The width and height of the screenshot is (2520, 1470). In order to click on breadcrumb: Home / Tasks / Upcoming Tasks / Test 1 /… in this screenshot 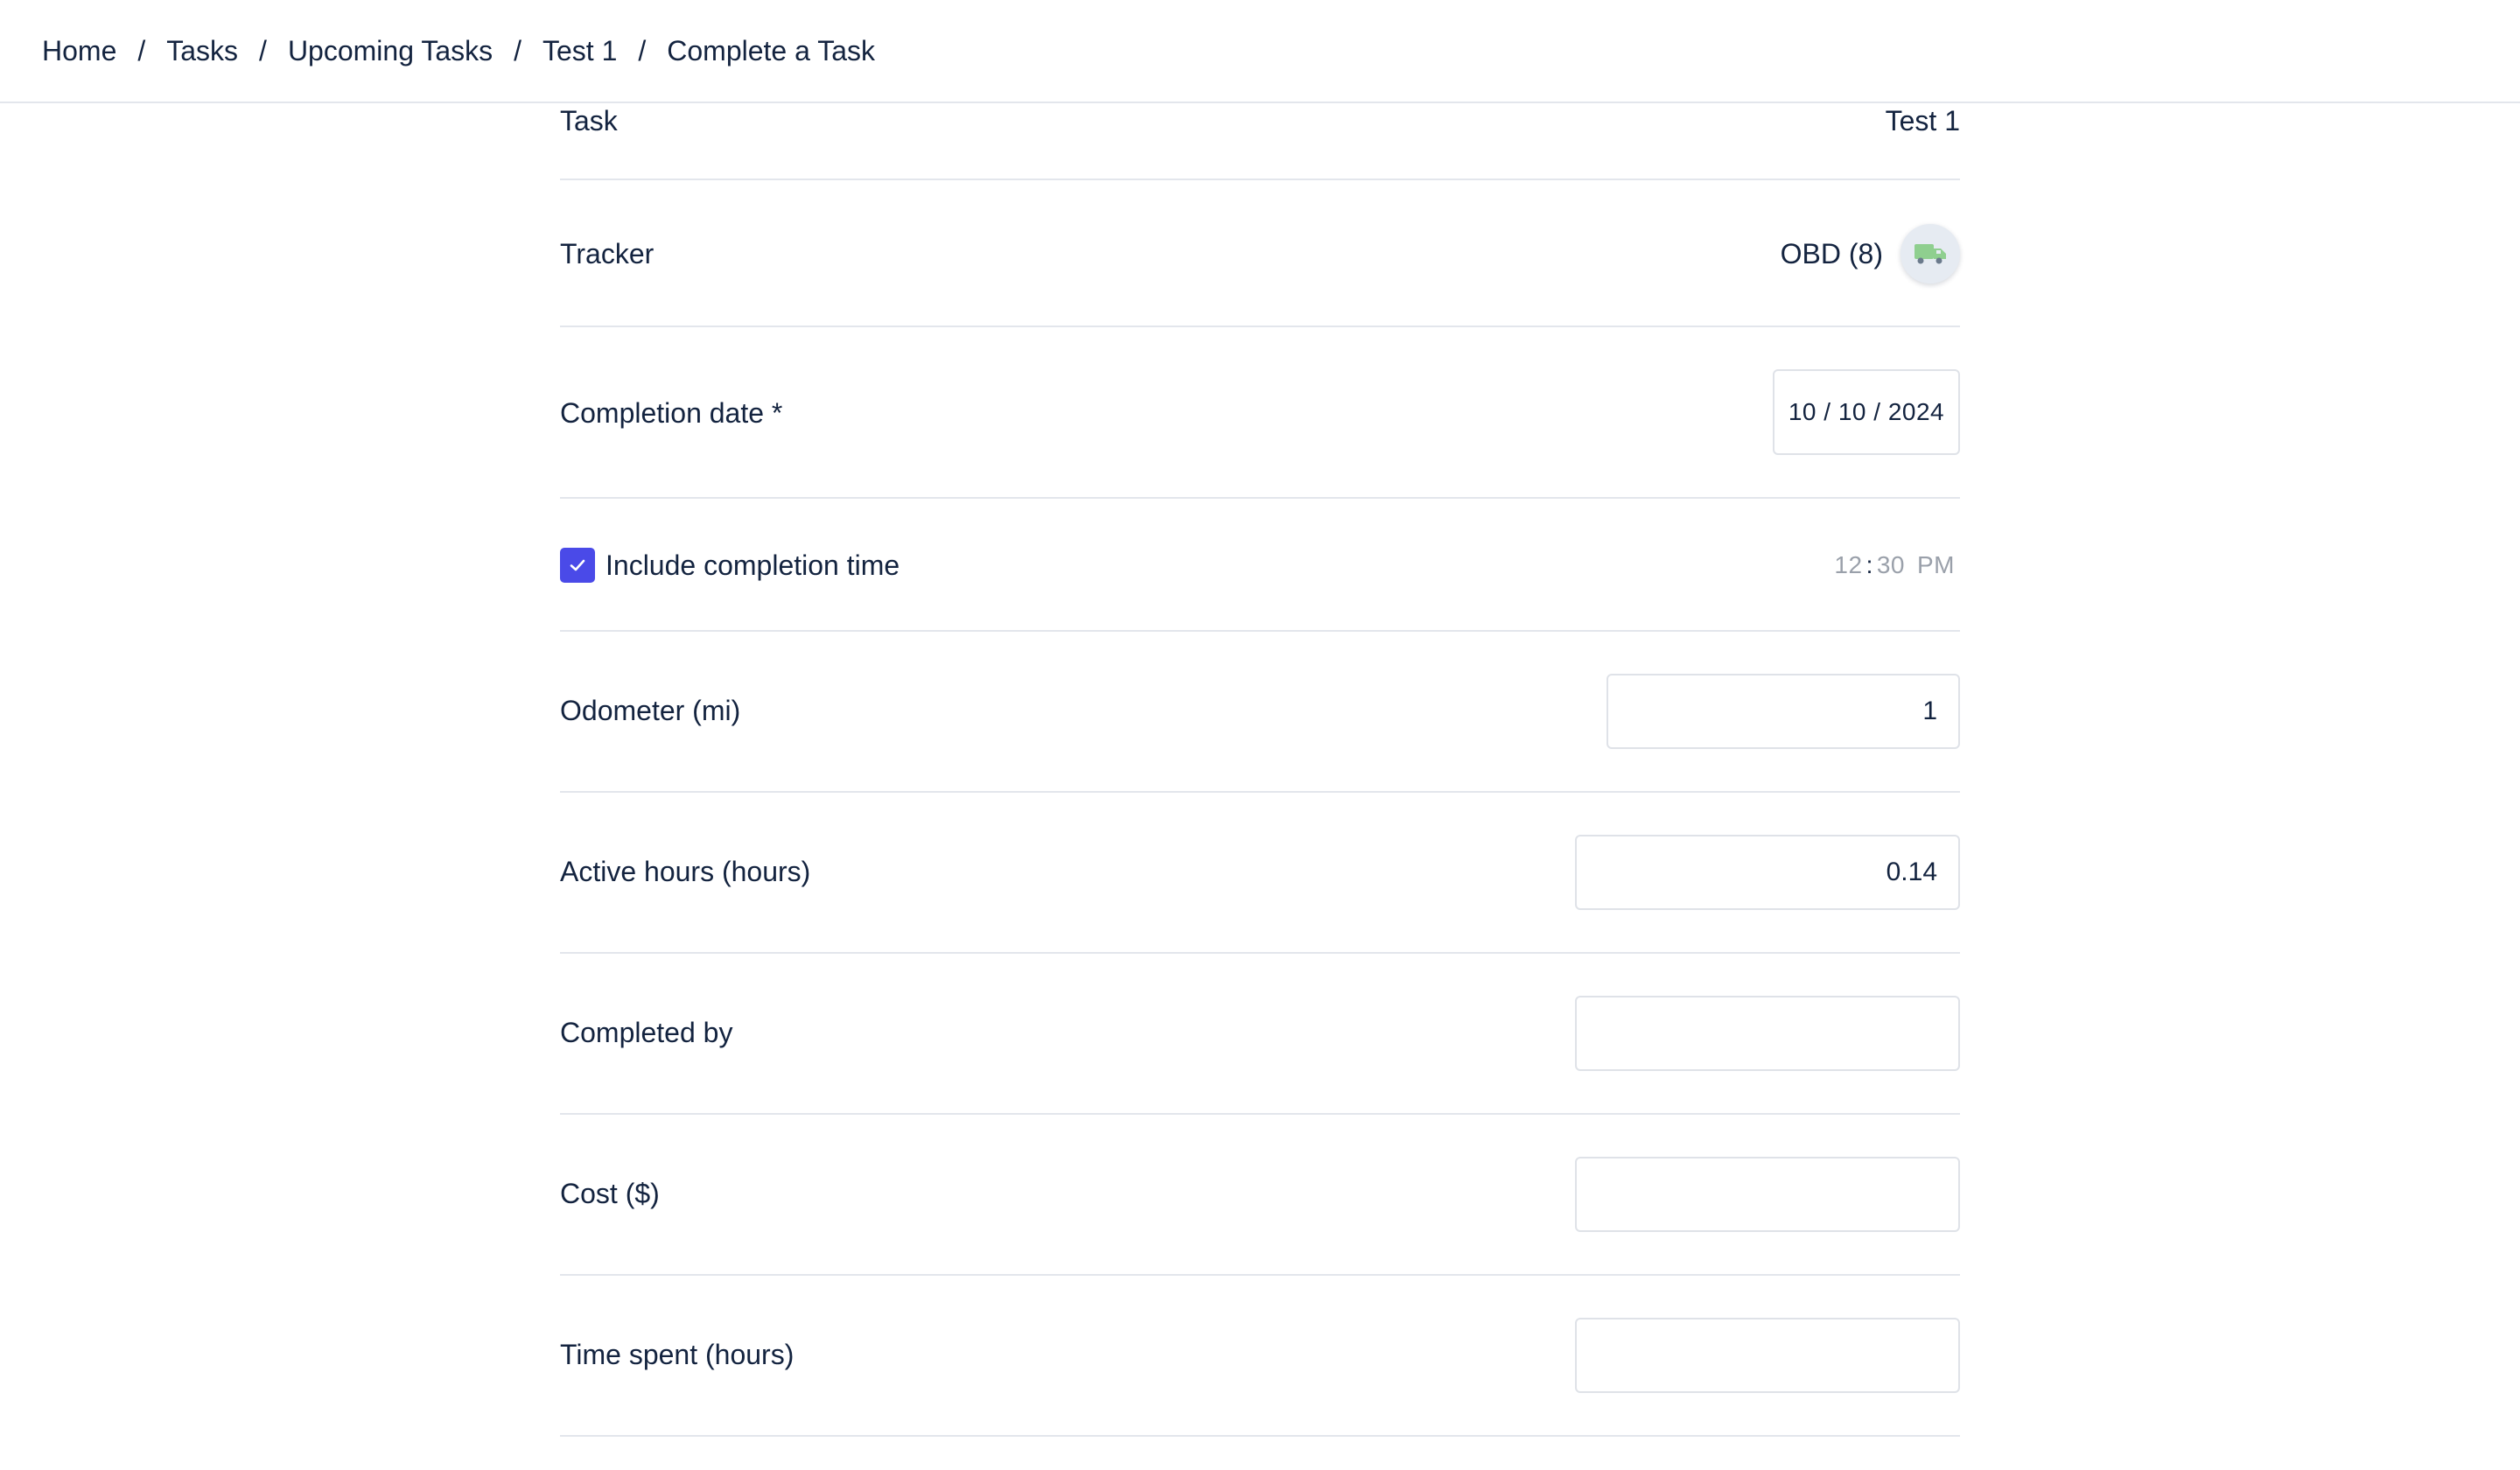, I will do `click(458, 51)`.